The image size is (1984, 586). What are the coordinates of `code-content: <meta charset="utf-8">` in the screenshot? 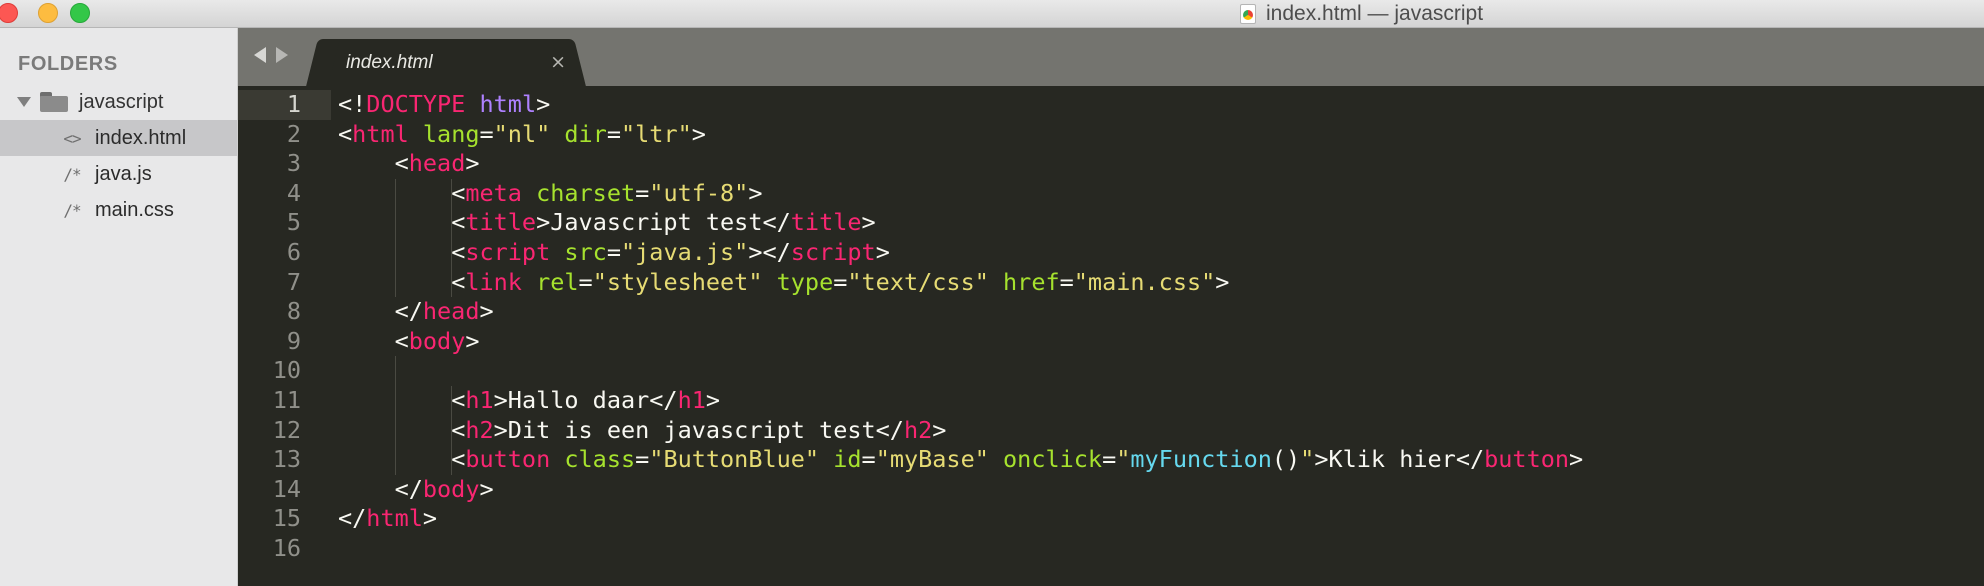 It's located at (606, 194).